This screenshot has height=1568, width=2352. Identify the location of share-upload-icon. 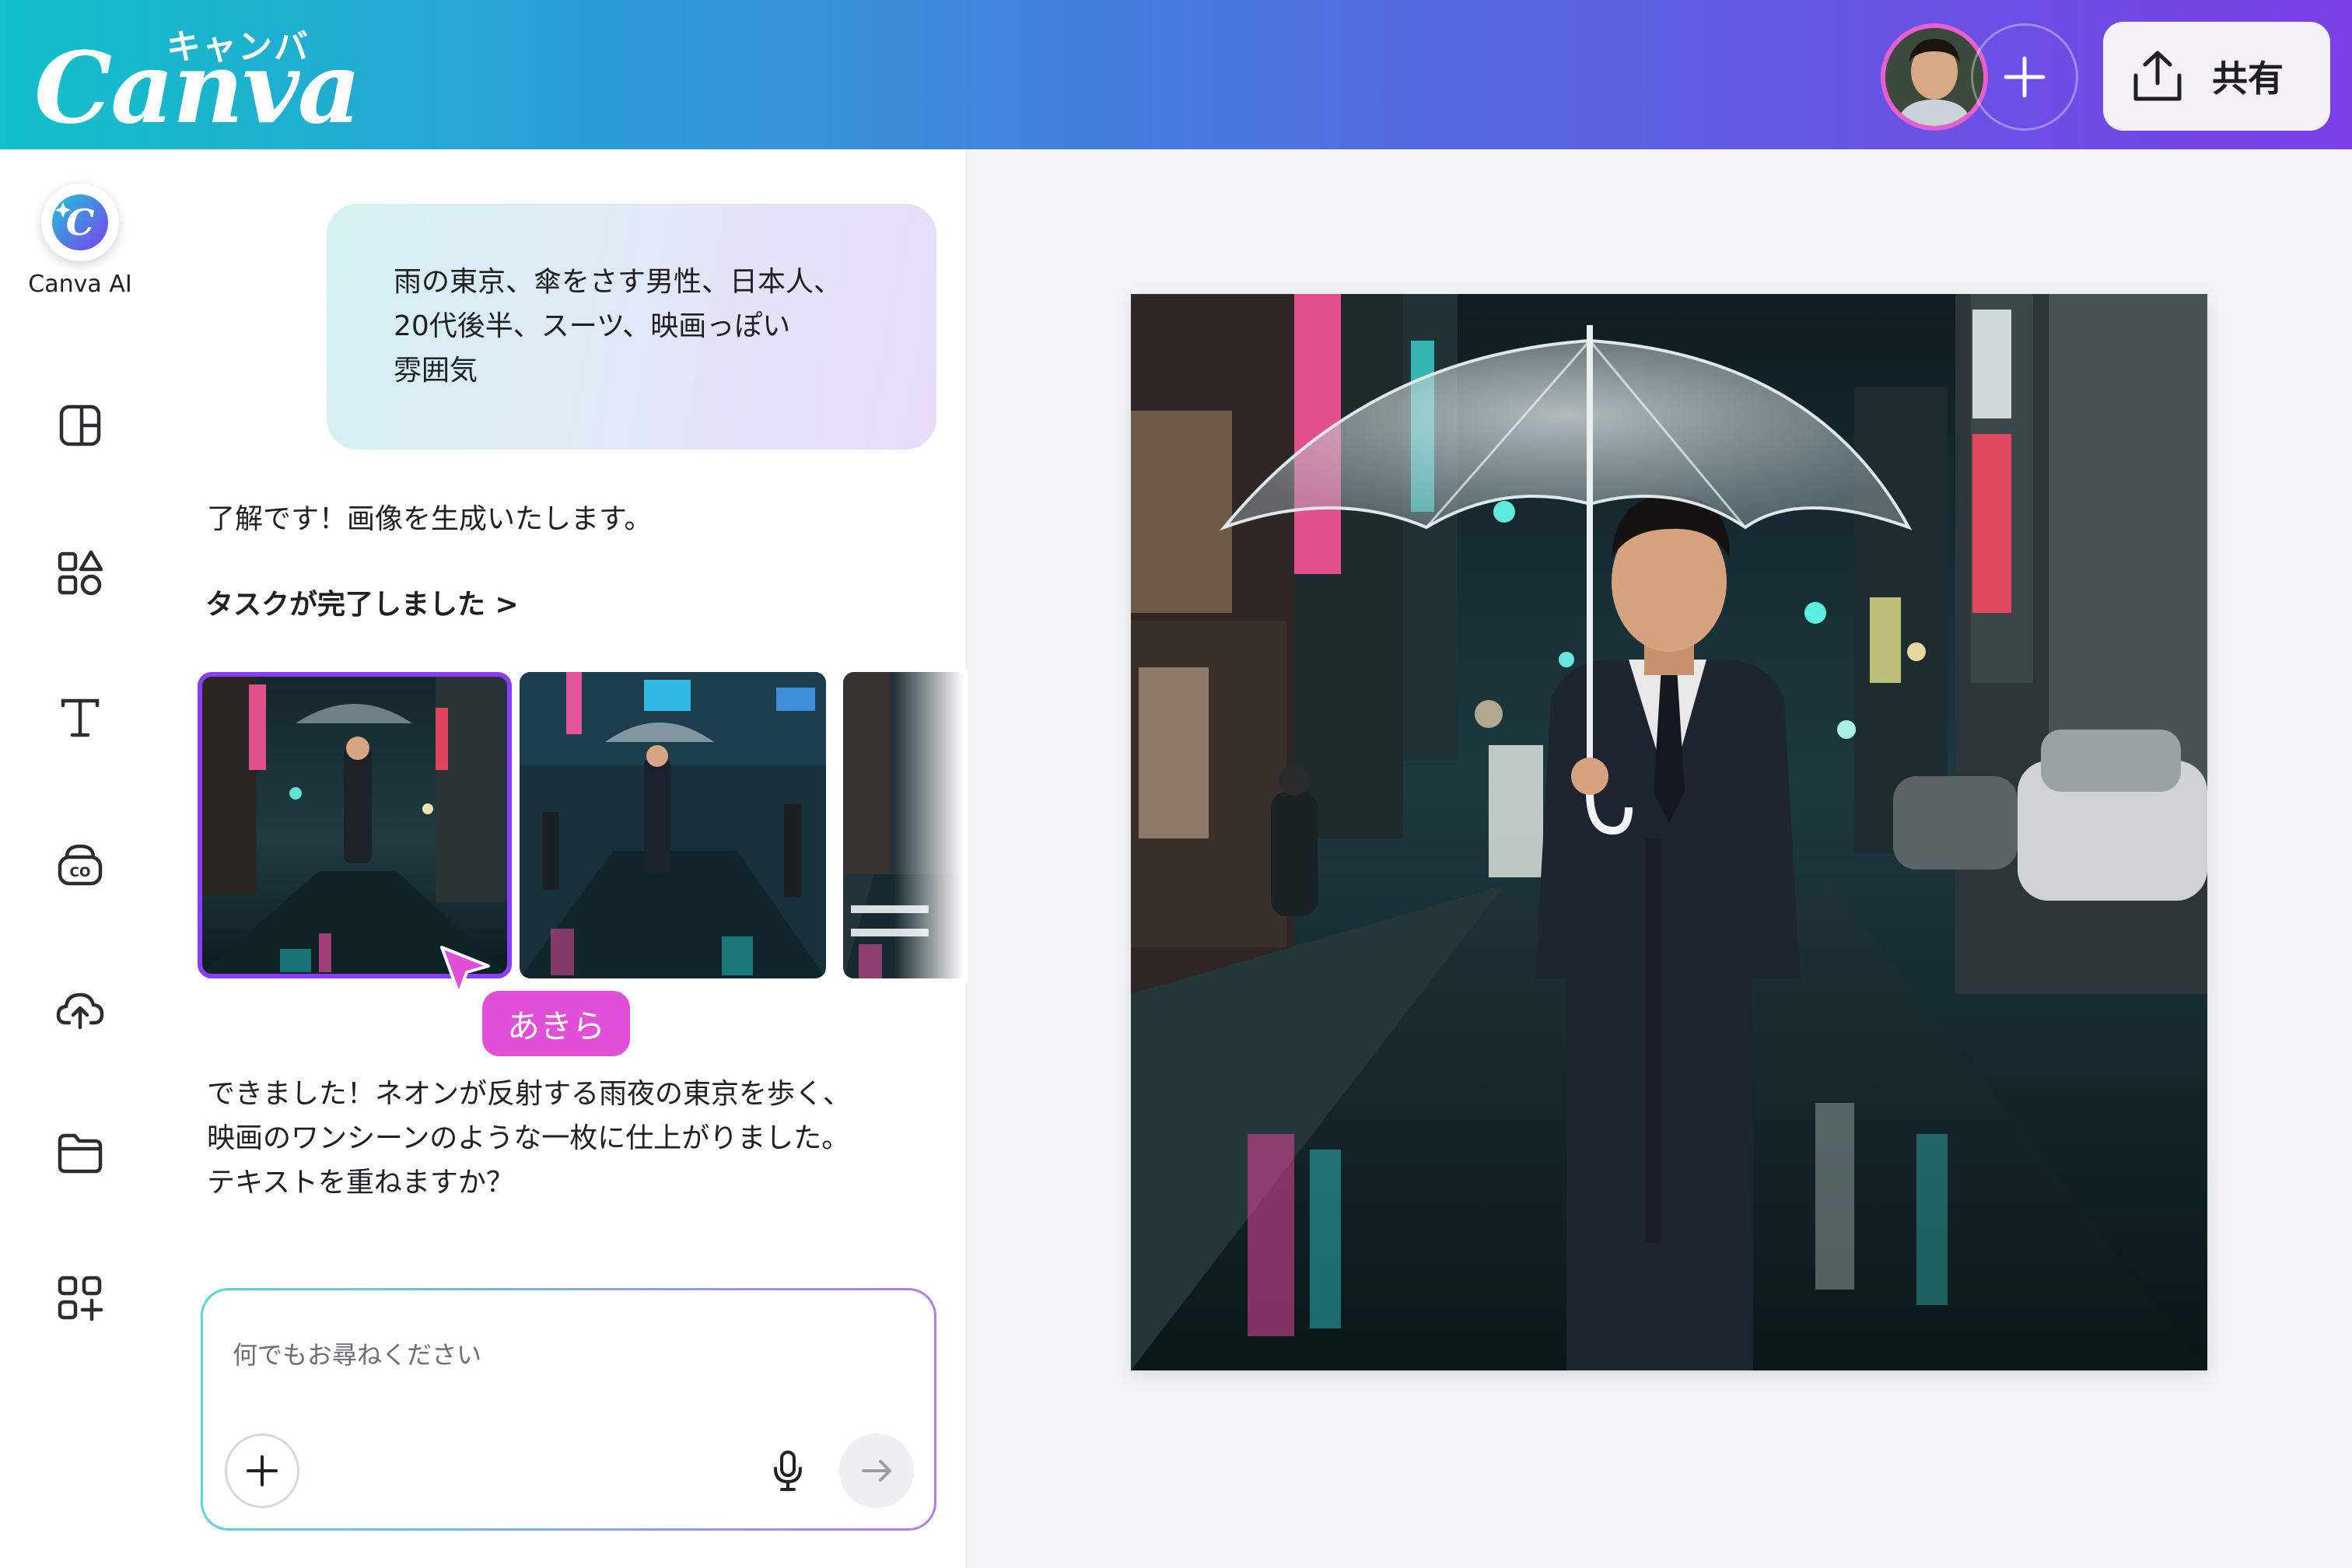
(2157, 76).